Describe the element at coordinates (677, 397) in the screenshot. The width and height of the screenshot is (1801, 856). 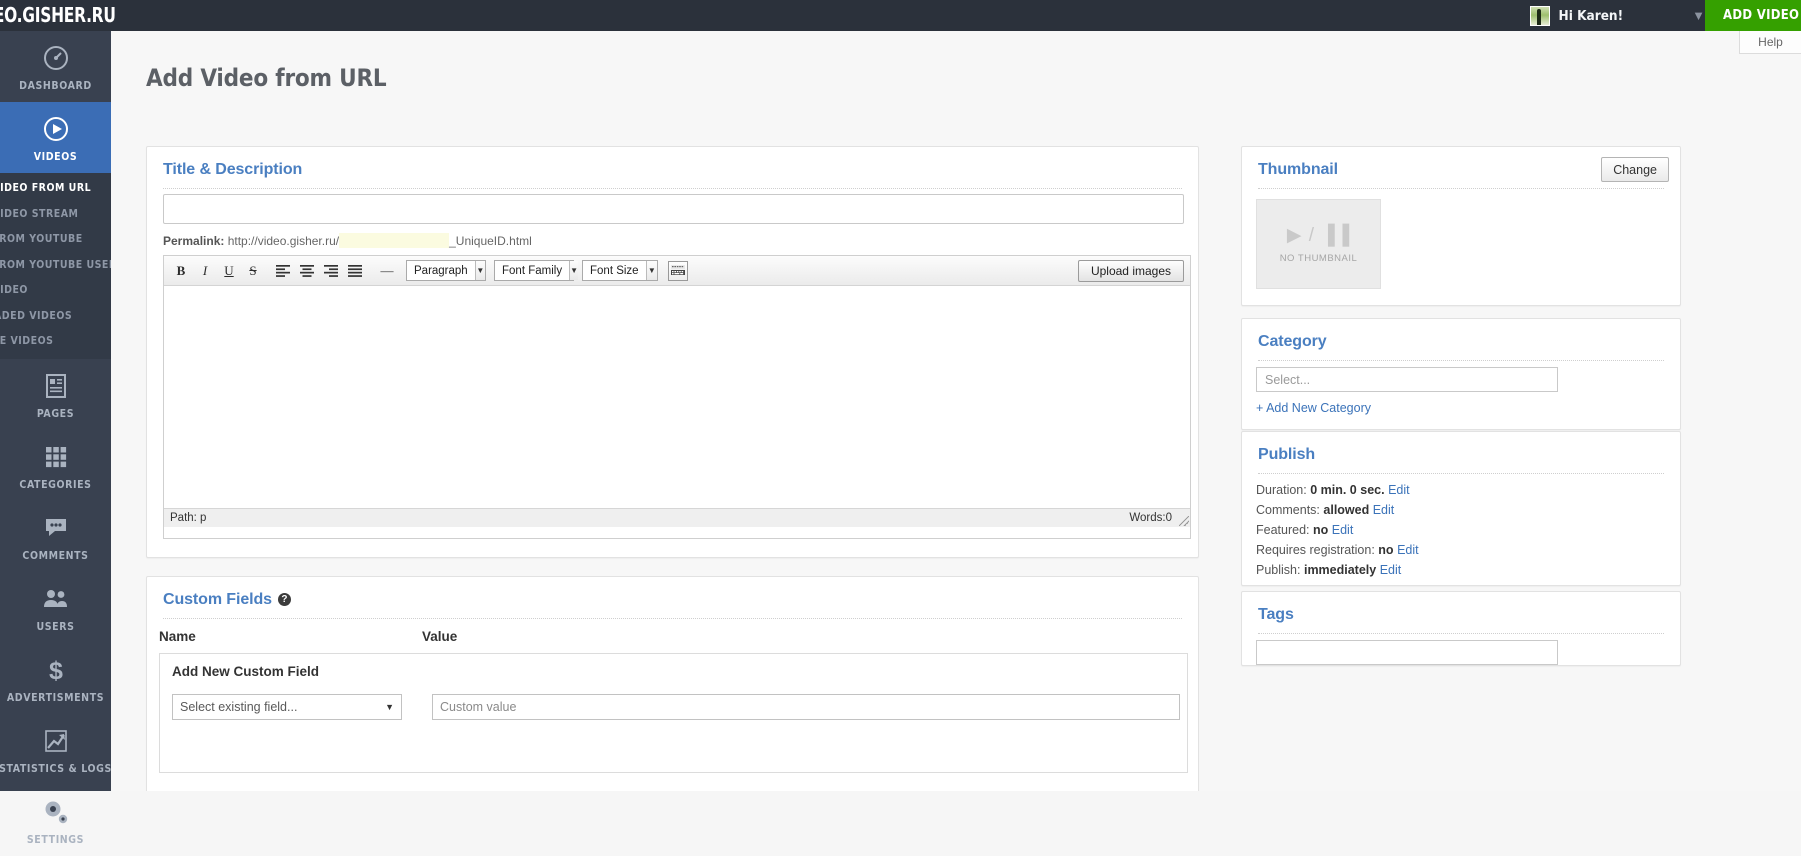
I see `editor-content-area` at that location.